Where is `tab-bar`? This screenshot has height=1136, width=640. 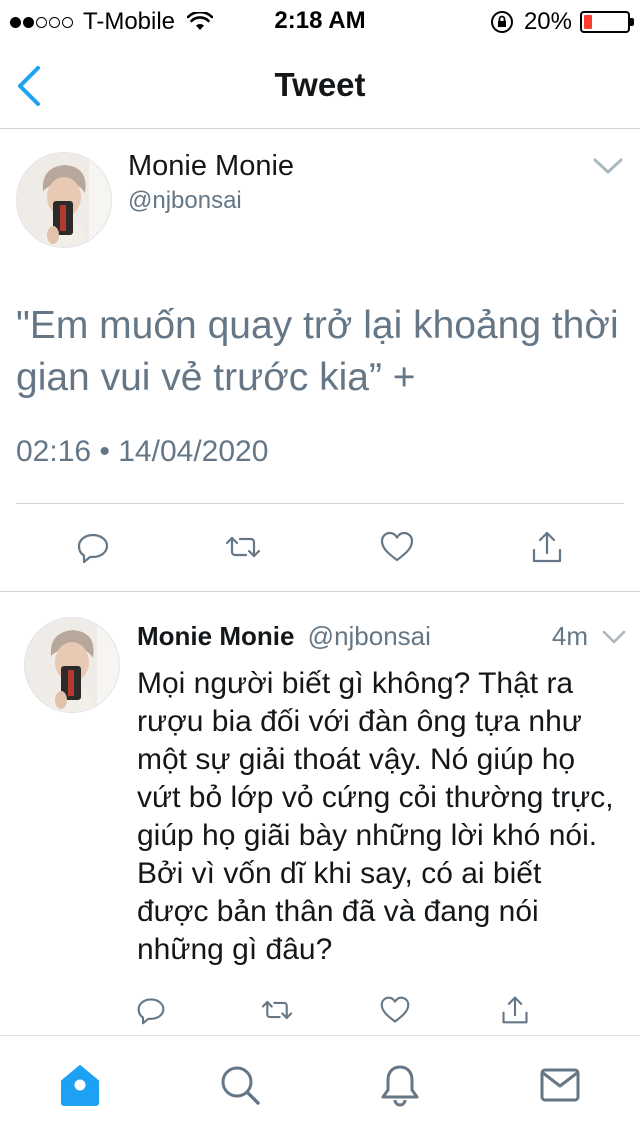 tab-bar is located at coordinates (320, 1086).